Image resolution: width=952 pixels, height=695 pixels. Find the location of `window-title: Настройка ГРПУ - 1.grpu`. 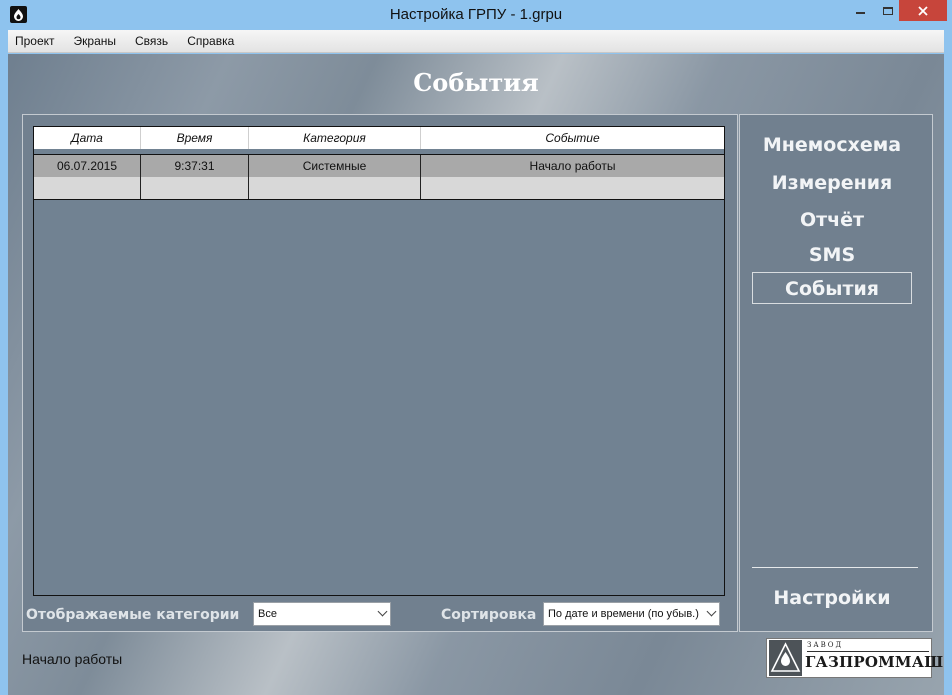

window-title: Настройка ГРПУ - 1.grpu is located at coordinates (476, 14).